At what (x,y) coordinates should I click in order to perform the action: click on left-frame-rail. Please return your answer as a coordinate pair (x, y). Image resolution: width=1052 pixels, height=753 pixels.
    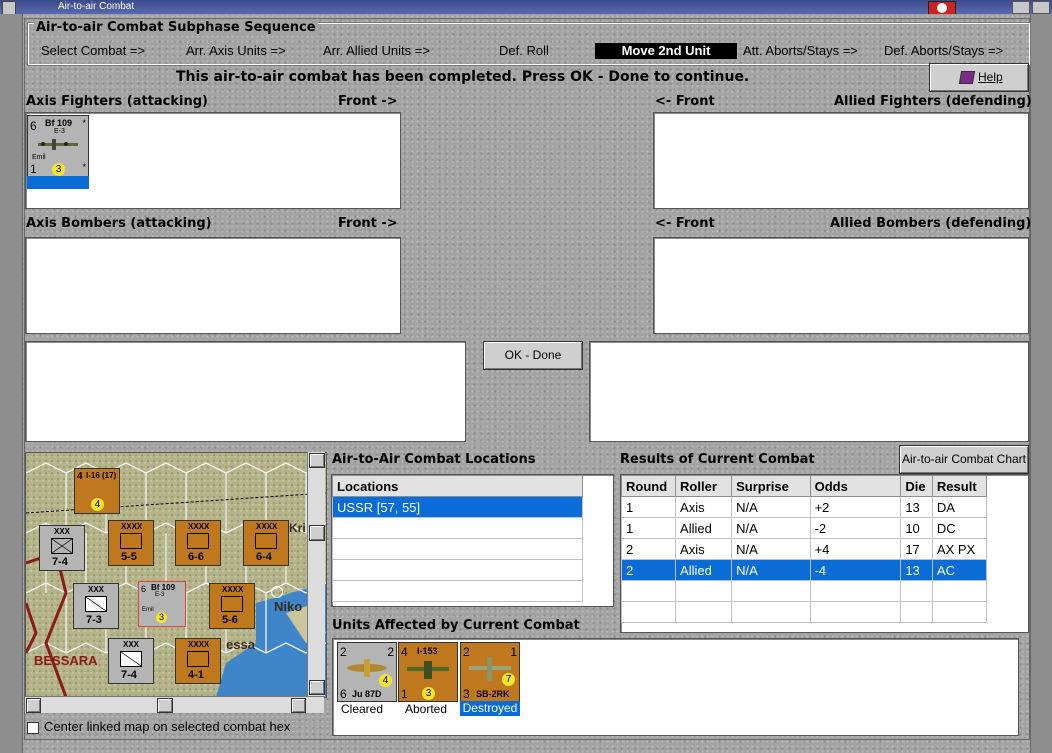
    Looking at the image, I should click on (11, 383).